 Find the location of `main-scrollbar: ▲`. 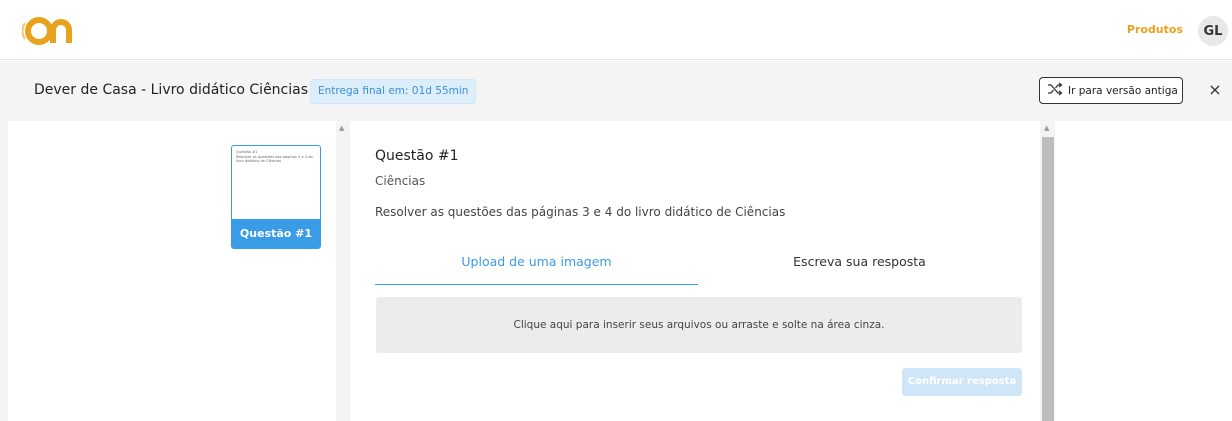

main-scrollbar: ▲ is located at coordinates (1047, 271).